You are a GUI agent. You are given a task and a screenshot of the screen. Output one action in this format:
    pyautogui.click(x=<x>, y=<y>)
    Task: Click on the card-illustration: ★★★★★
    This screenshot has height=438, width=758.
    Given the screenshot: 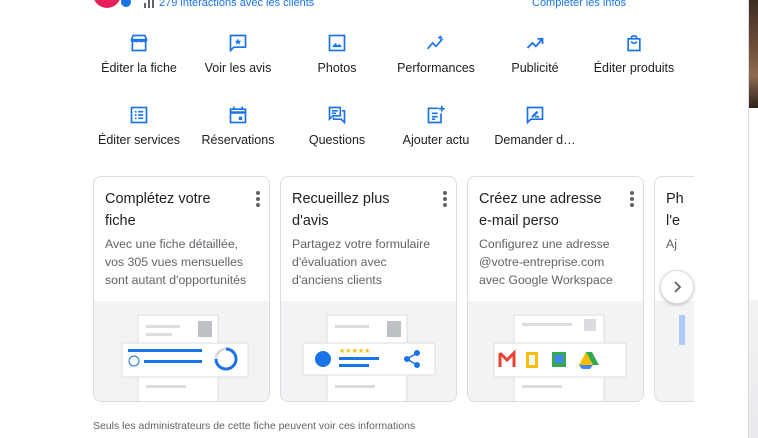 What is the action you would take?
    pyautogui.click(x=368, y=351)
    